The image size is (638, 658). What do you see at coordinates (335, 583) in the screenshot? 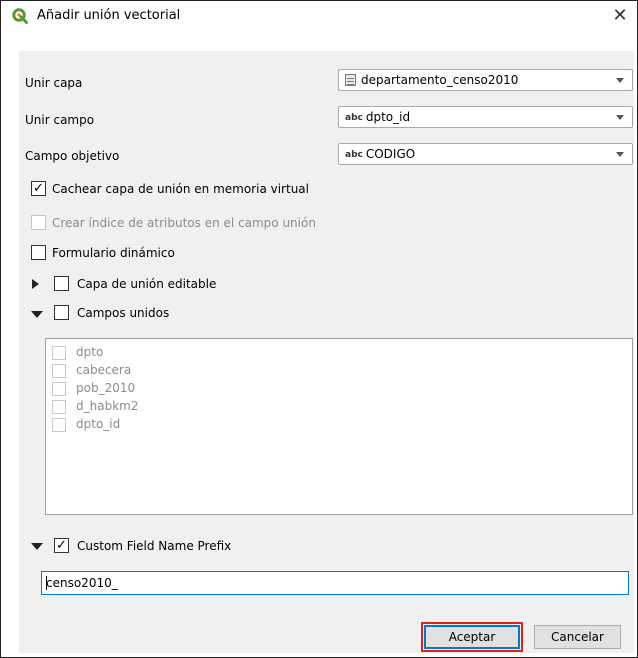
I see `prefix-input: censo2010_` at bounding box center [335, 583].